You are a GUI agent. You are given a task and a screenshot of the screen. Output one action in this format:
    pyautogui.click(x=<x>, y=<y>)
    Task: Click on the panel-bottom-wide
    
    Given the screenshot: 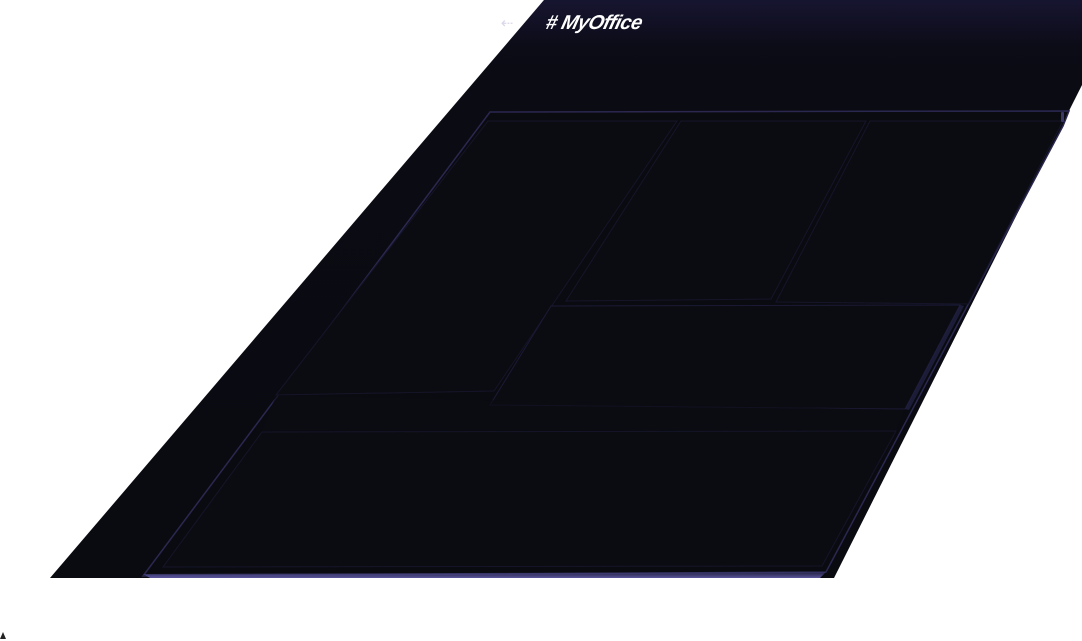 What is the action you would take?
    pyautogui.click(x=529, y=499)
    